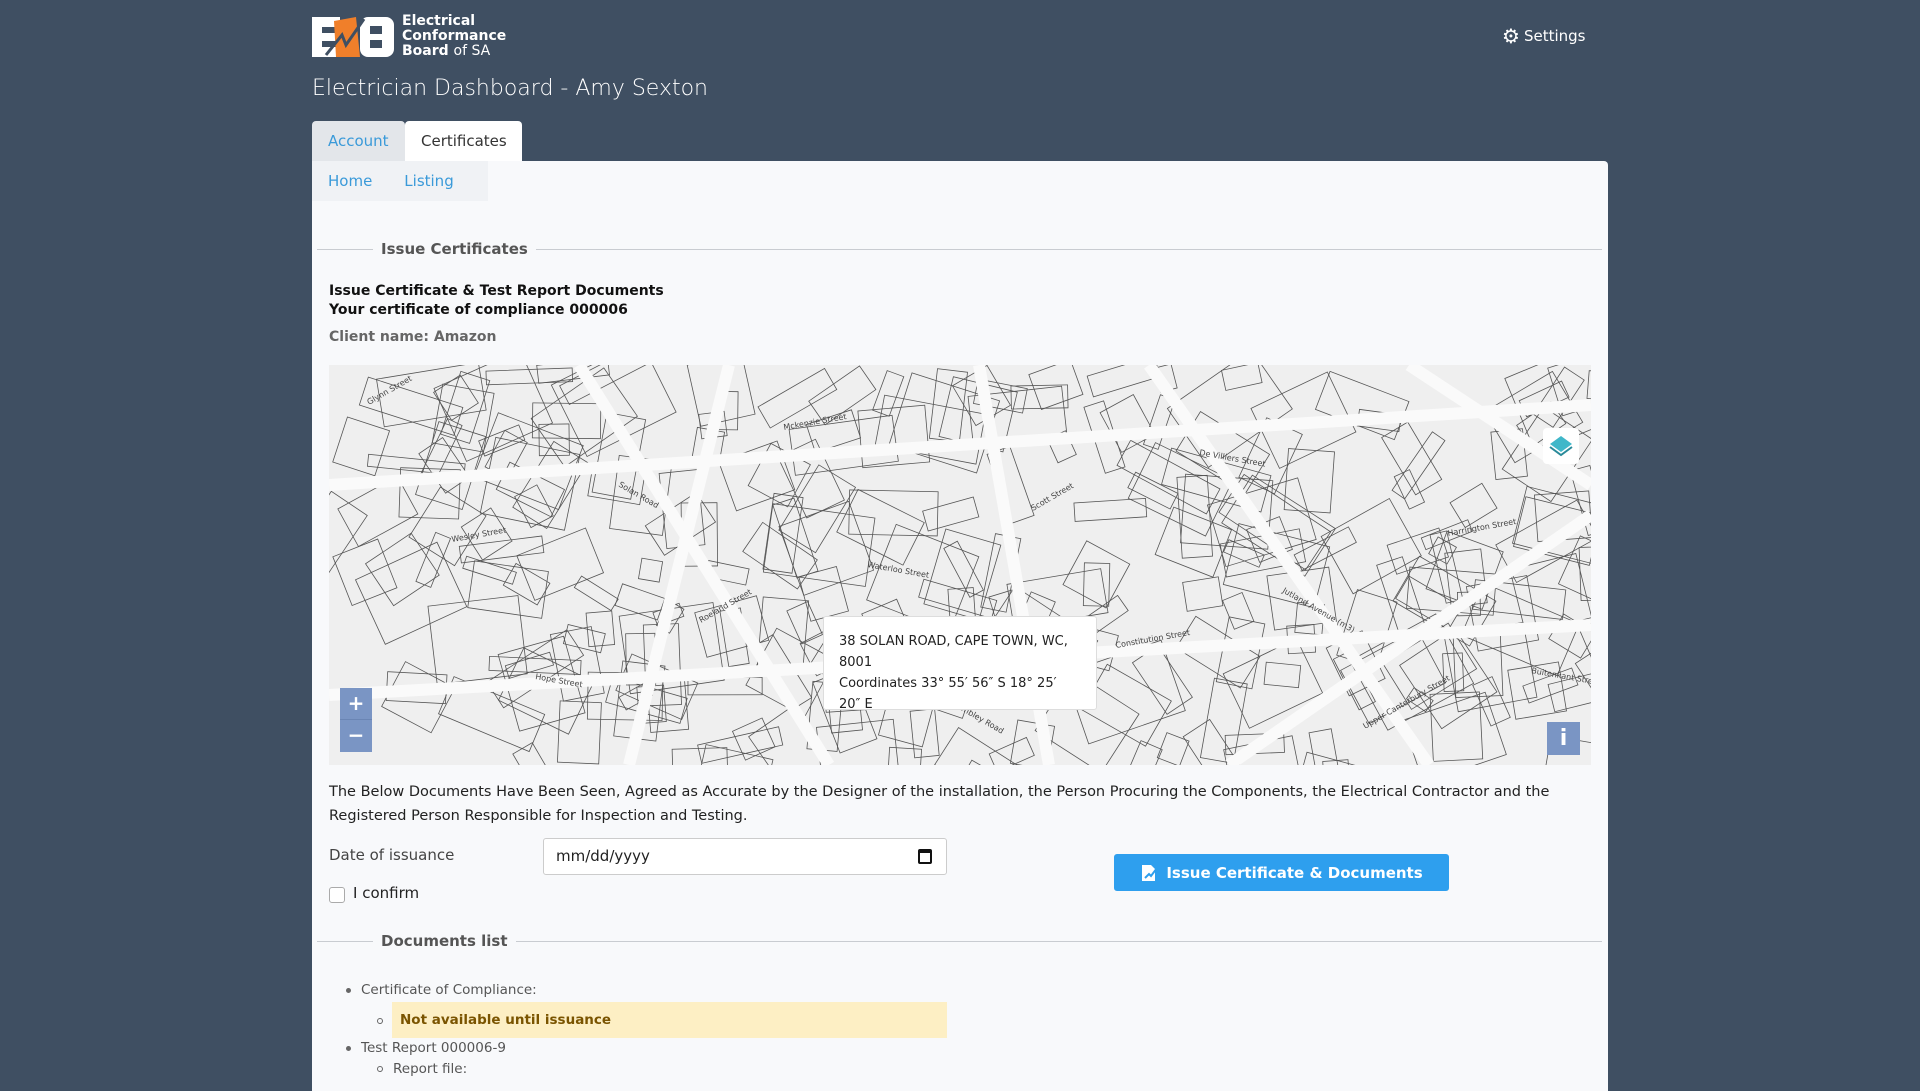 The image size is (1920, 1091). Describe the element at coordinates (392, 855) in the screenshot. I see `date-label: Date of issuance` at that location.